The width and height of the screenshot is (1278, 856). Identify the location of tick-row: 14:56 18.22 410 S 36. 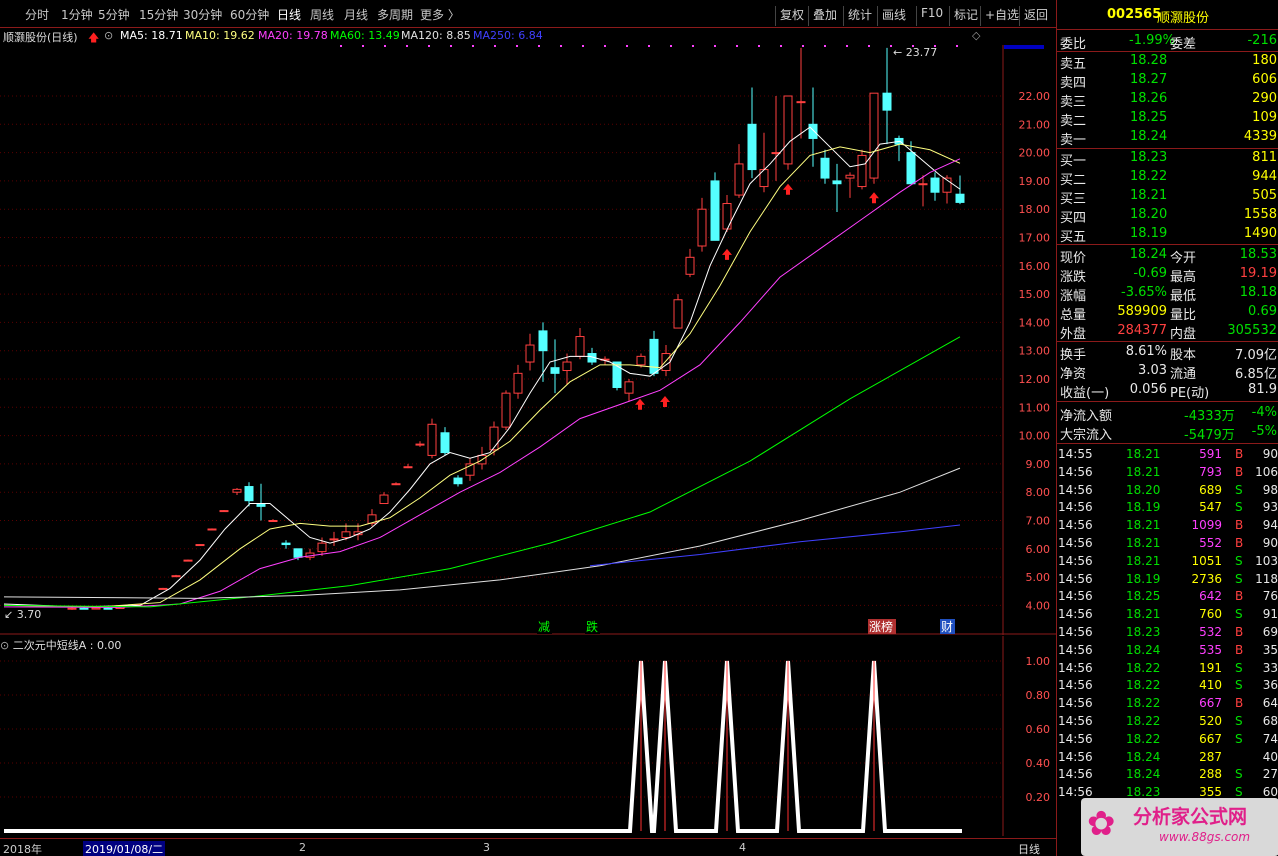
(1167, 686).